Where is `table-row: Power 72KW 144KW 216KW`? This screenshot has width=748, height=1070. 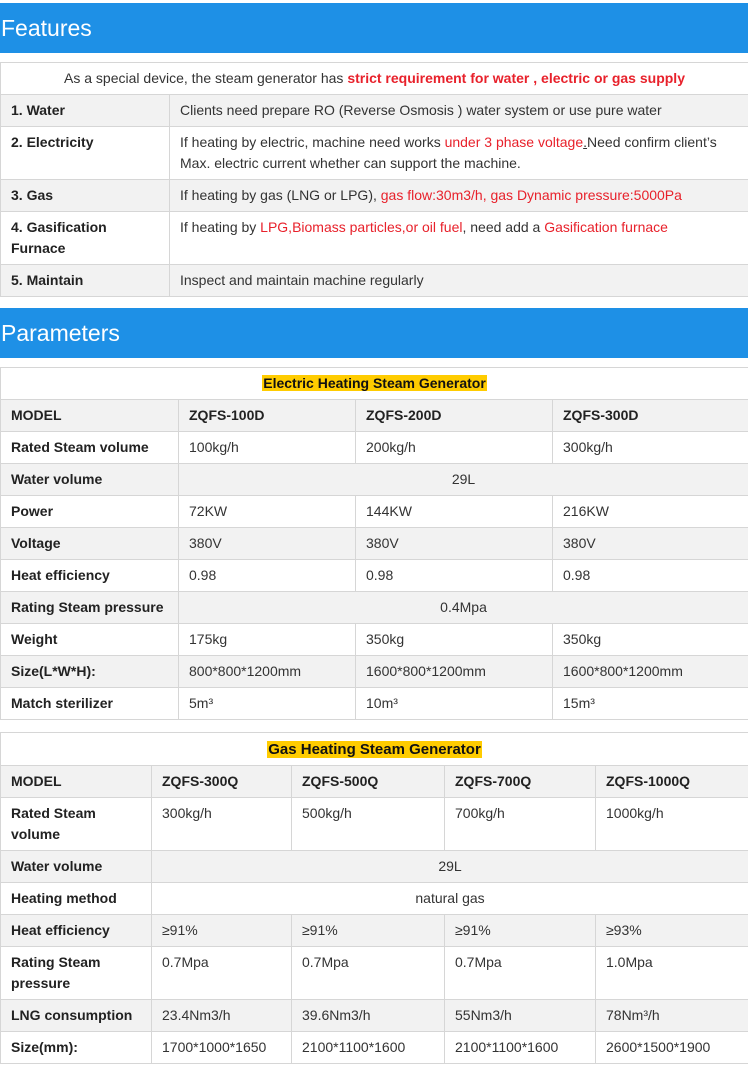
table-row: Power 72KW 144KW 216KW is located at coordinates (374, 511).